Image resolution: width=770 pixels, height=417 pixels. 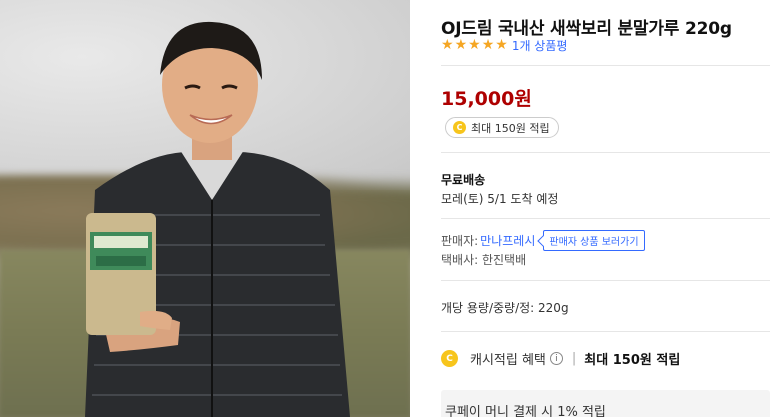 I want to click on cash-benefit-row: C 캐시적립 혜택 i | 최대 150원 적립, so click(x=560, y=358).